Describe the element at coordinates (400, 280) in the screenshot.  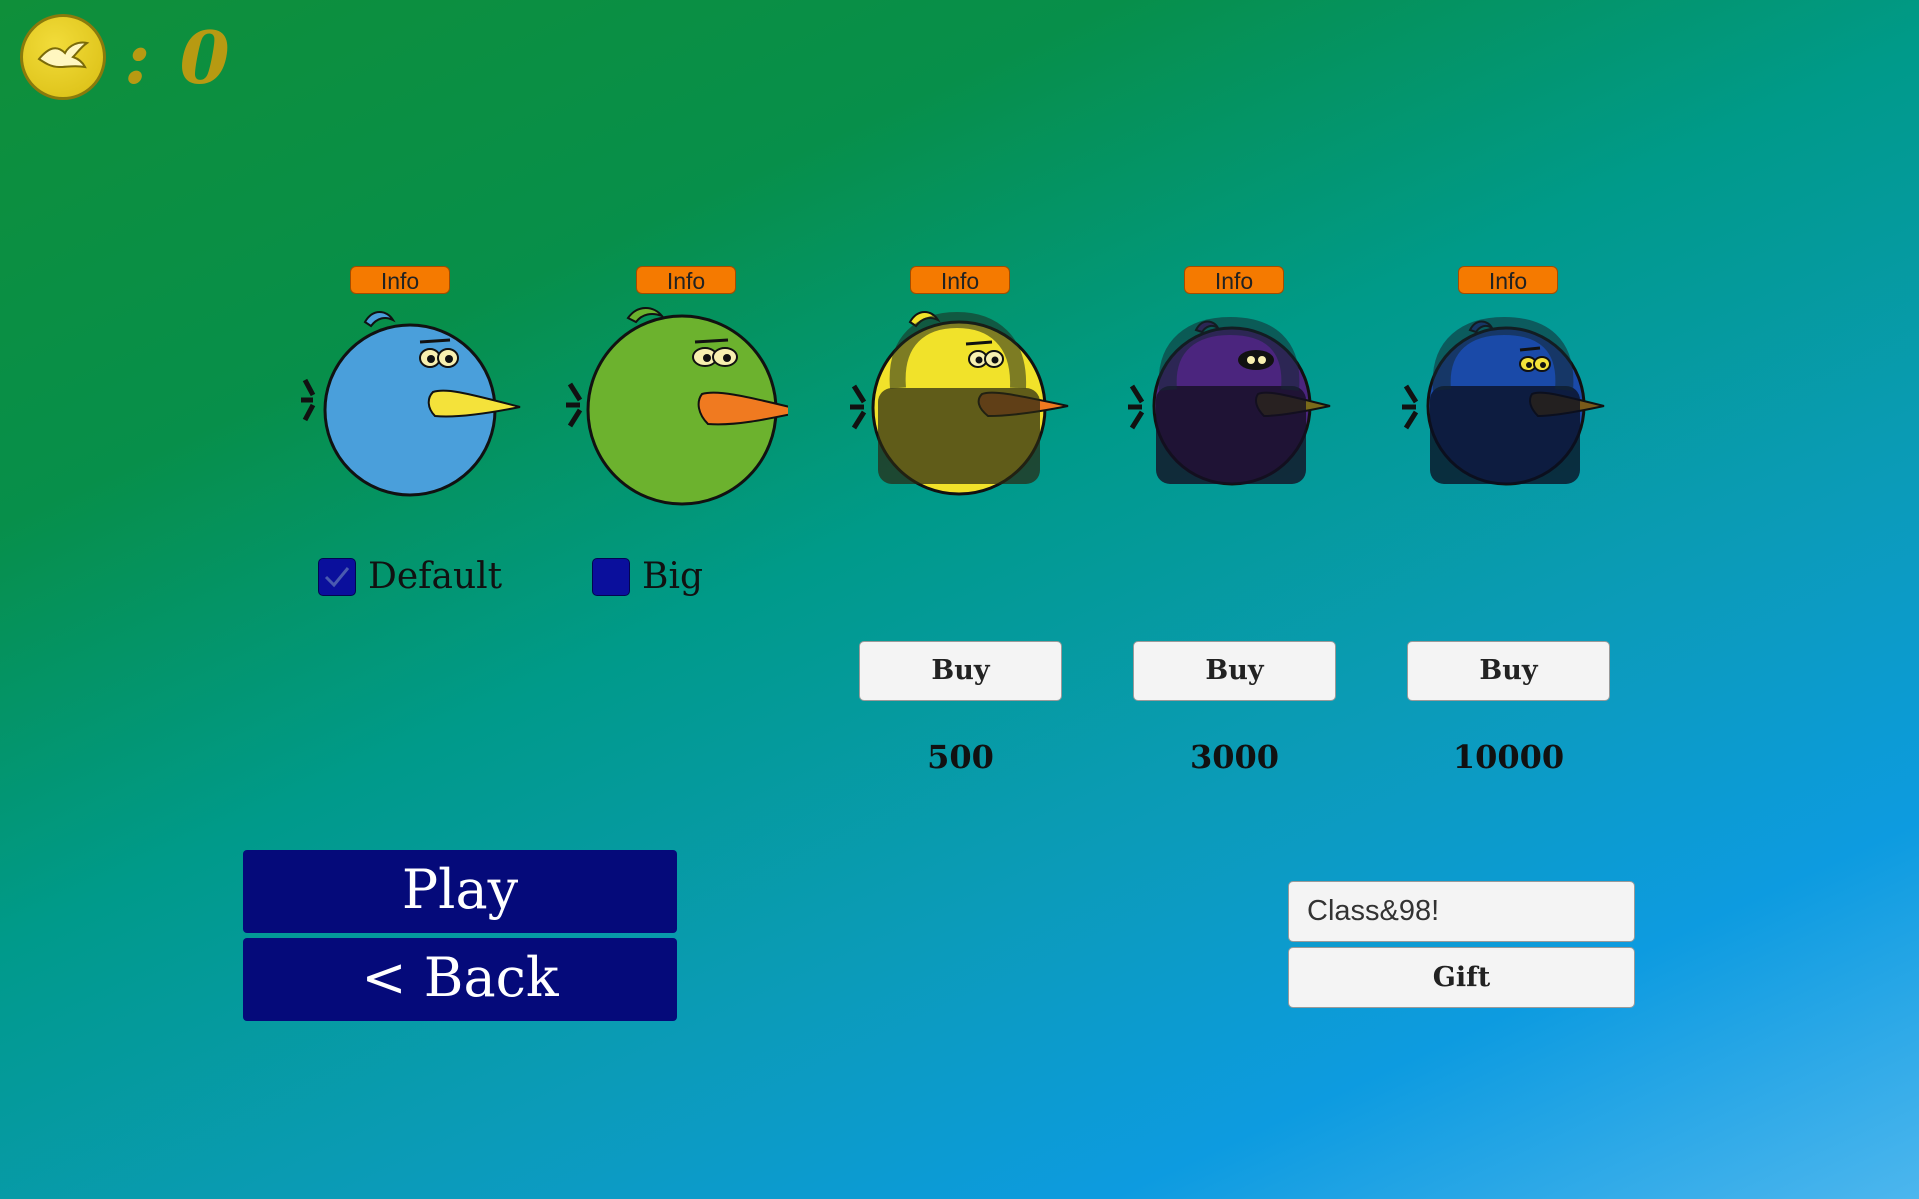
I see `info-button-default: Info` at that location.